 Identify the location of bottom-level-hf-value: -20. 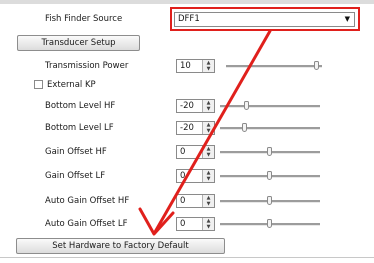
(187, 106).